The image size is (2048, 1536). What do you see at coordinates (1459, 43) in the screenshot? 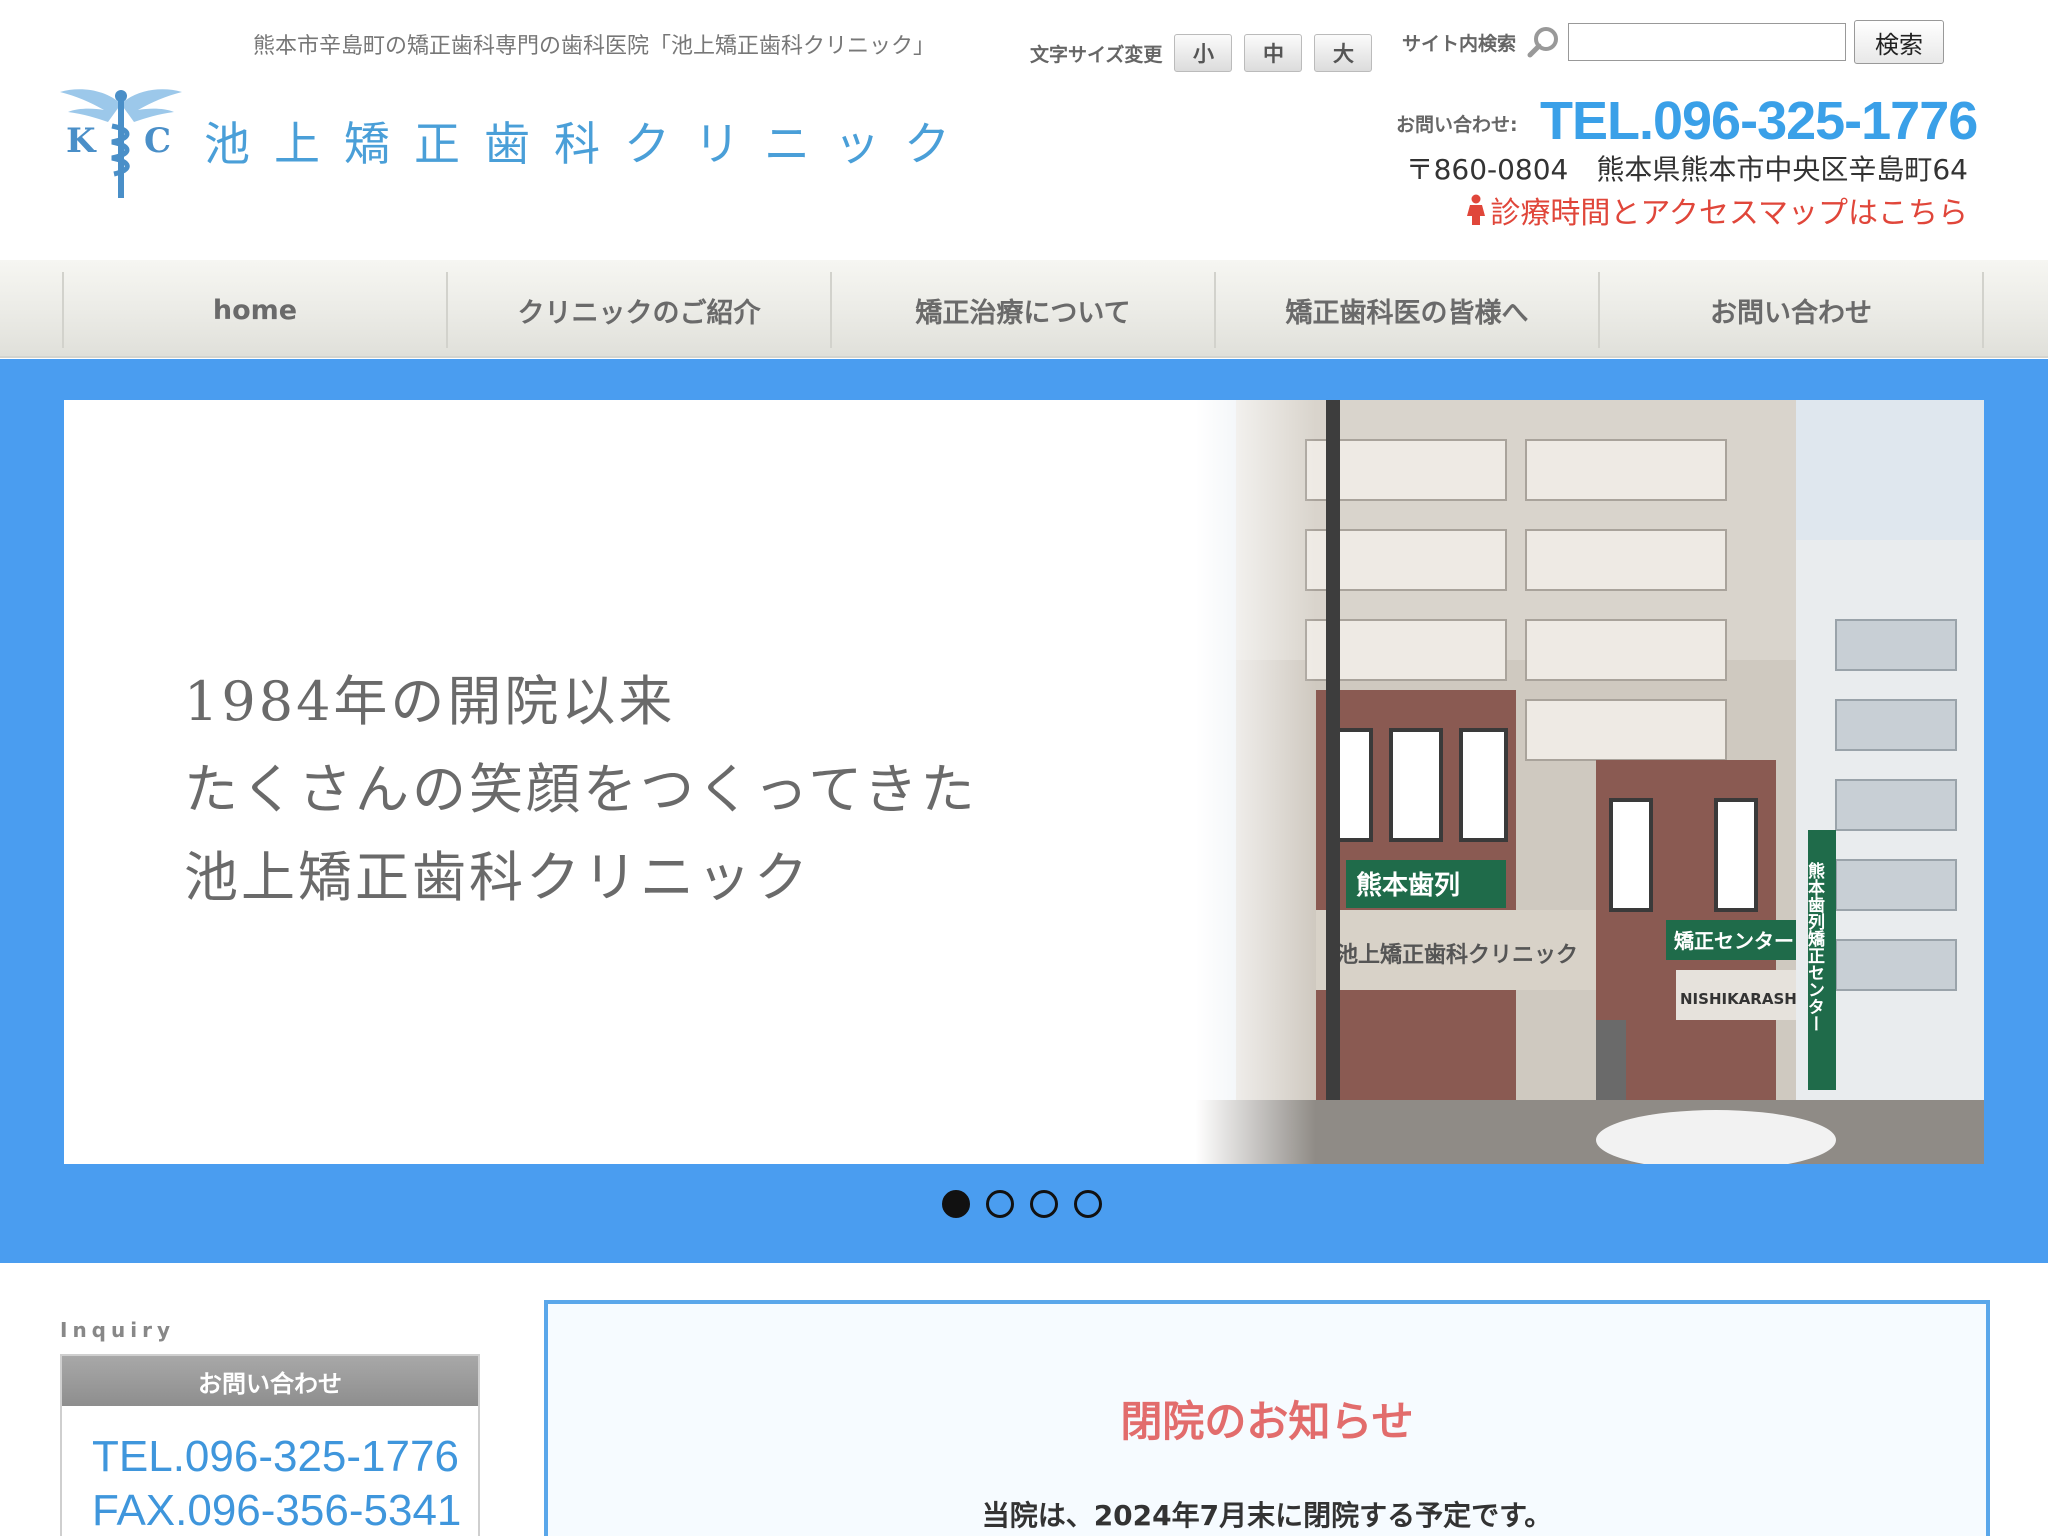
I see `search-label: サイト内検索` at bounding box center [1459, 43].